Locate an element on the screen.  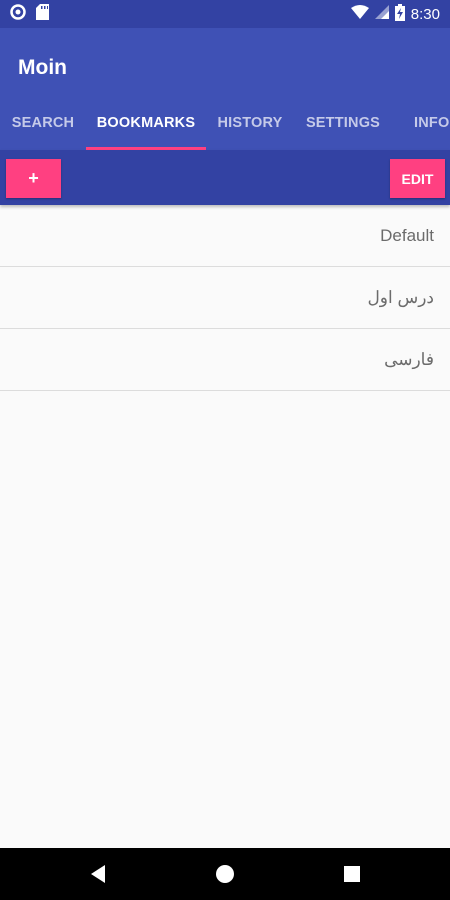
list-item: درس اول is located at coordinates (225, 298).